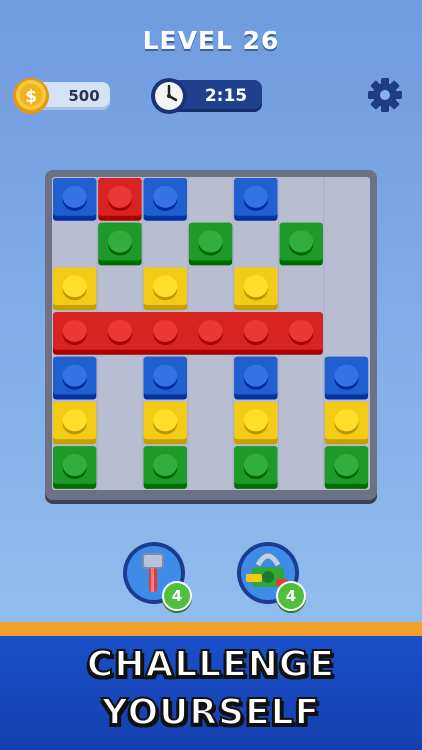  What do you see at coordinates (169, 96) in the screenshot?
I see `clock-icon` at bounding box center [169, 96].